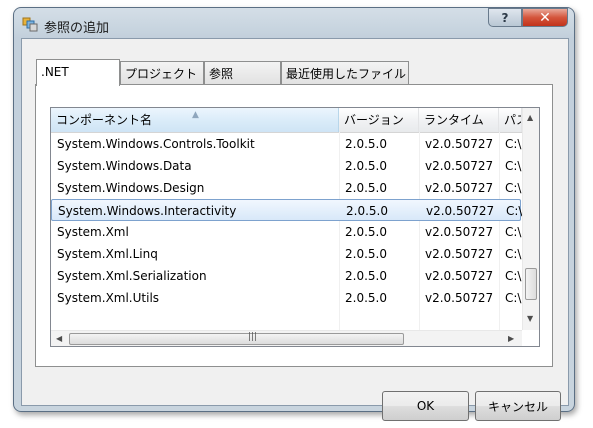 The width and height of the screenshot is (593, 428). Describe the element at coordinates (104, 120) in the screenshot. I see `column-label: コンポーネント名` at that location.